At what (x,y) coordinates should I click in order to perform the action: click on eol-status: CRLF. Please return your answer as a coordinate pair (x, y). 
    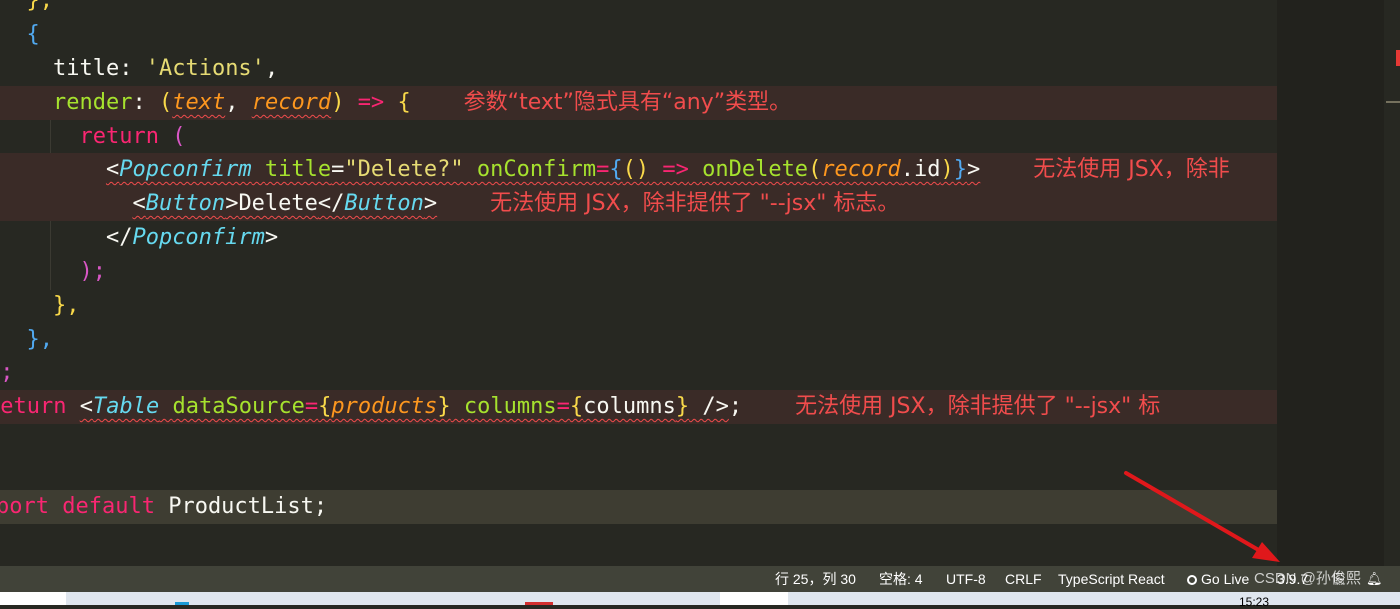
    Looking at the image, I should click on (1023, 579).